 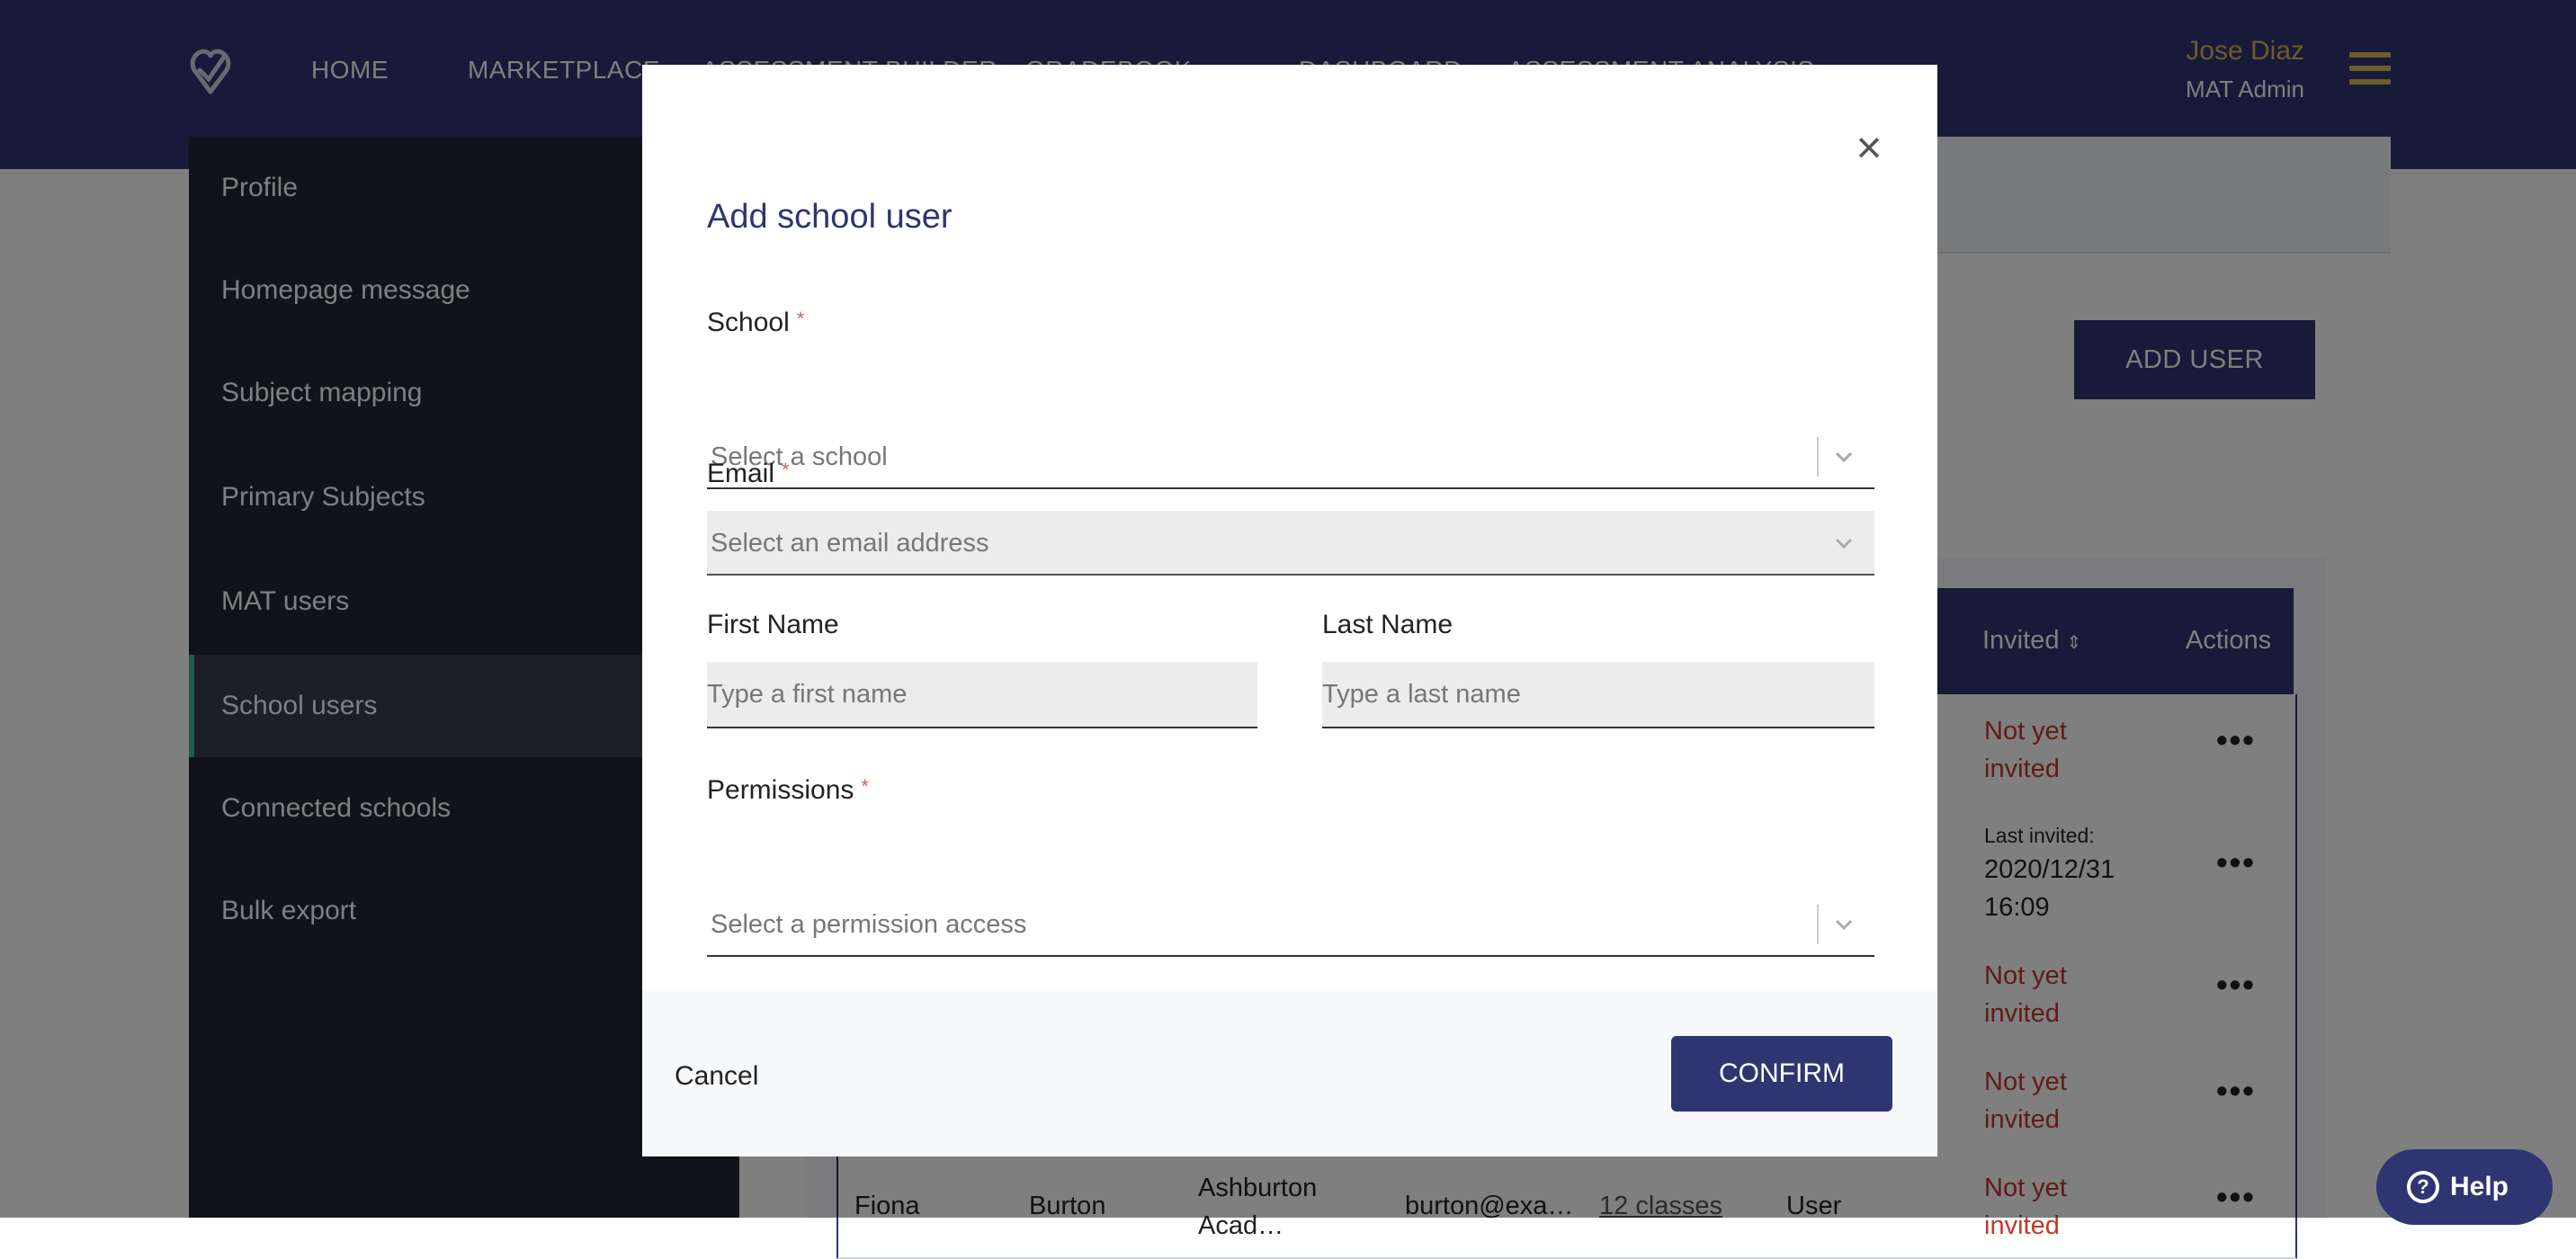 What do you see at coordinates (1387, 624) in the screenshot?
I see `last-name-label: Last Name` at bounding box center [1387, 624].